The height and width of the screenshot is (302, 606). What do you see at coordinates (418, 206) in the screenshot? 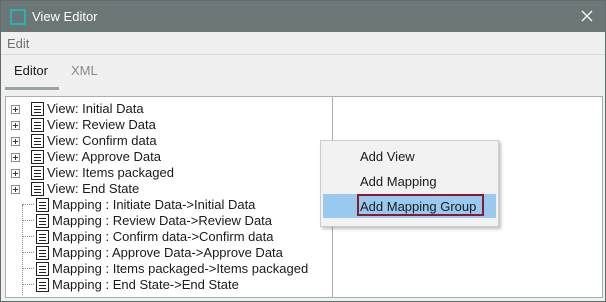
I see `menu-item-label: Add Mapping Group` at bounding box center [418, 206].